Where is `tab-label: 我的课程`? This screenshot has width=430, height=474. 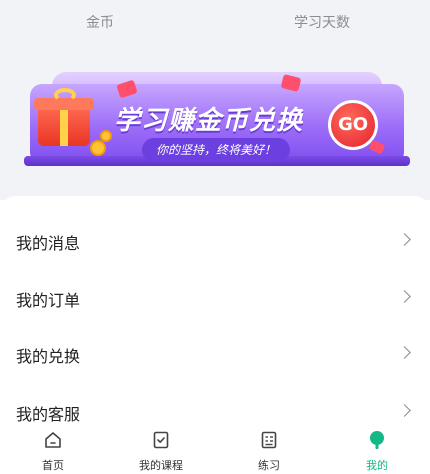 tab-label: 我的课程 is located at coordinates (161, 465).